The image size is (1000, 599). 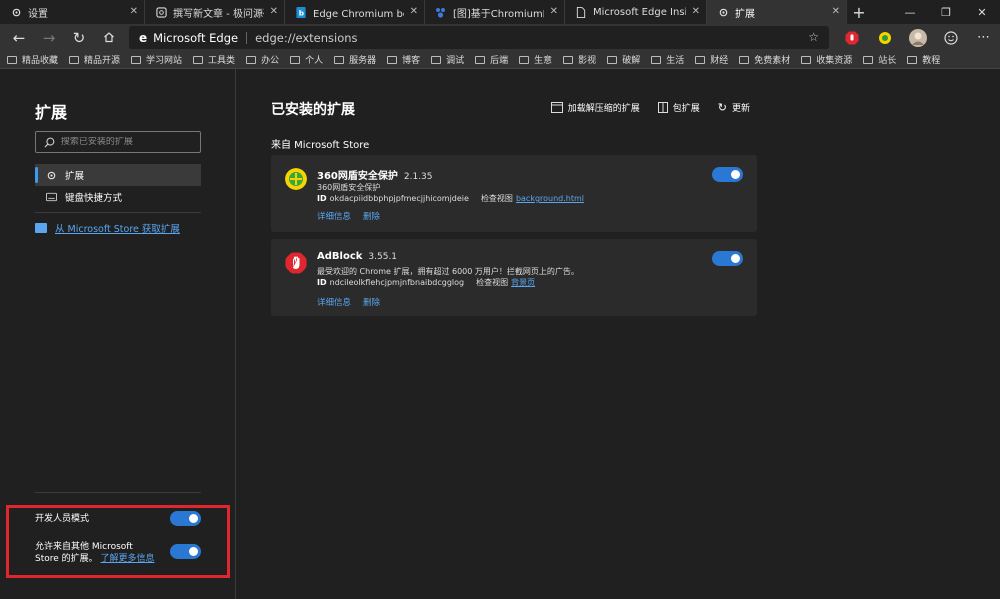 I want to click on bookmark-label: 服务器, so click(x=363, y=61).